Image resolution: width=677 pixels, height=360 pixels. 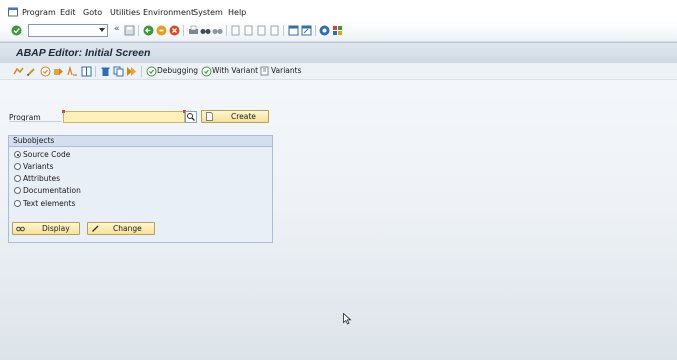 I want to click on delete-icon, so click(x=105, y=71).